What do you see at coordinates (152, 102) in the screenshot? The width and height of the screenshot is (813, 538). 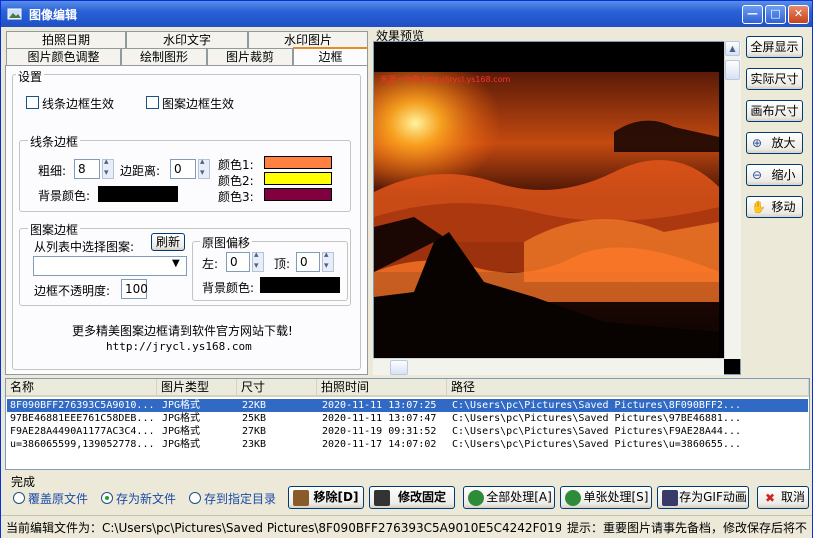 I see `pattern-border-checkbox` at bounding box center [152, 102].